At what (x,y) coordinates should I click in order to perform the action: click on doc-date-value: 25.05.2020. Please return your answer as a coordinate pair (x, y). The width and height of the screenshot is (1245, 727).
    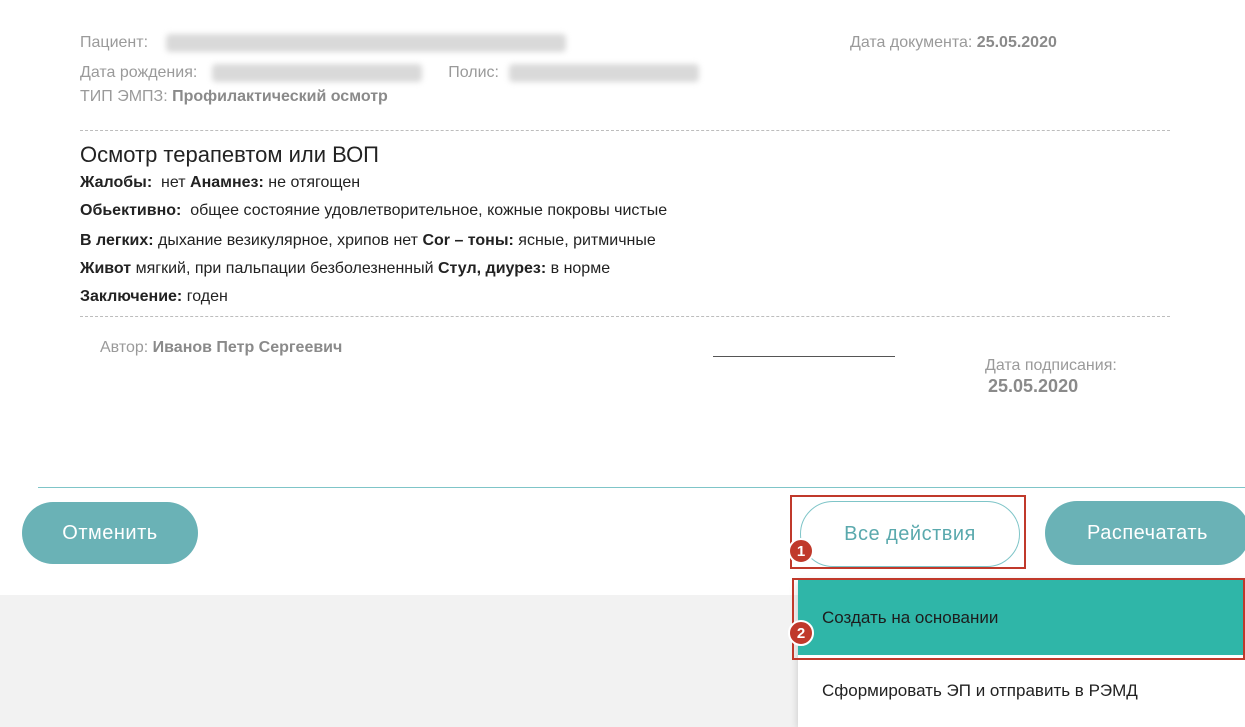
    Looking at the image, I should click on (1016, 42).